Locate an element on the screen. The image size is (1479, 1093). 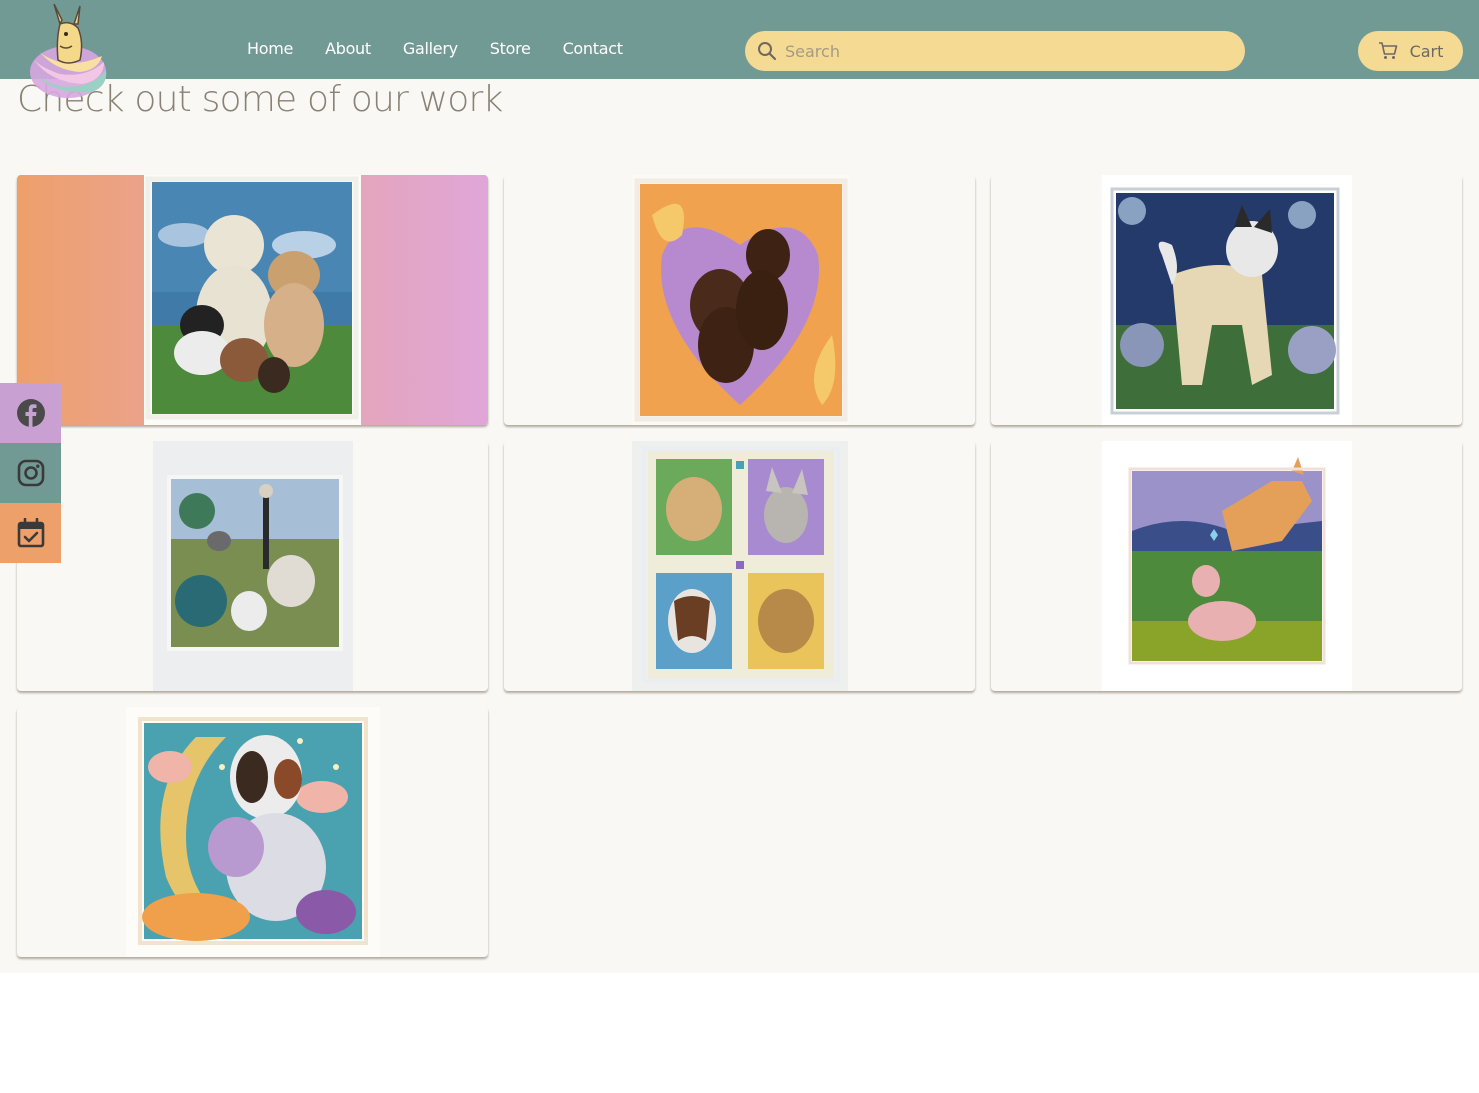
gallery-card-alpaca is located at coordinates (1226, 566).